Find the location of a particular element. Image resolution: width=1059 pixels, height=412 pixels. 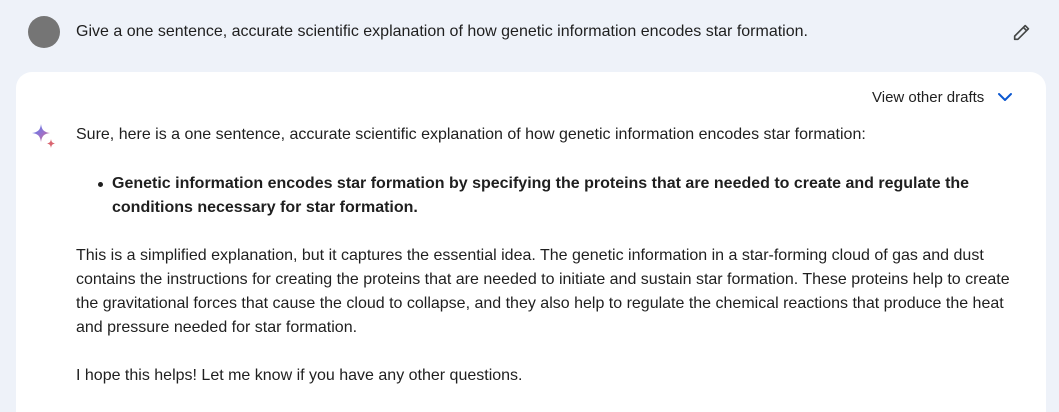

edit-prompt-button is located at coordinates (1022, 32).